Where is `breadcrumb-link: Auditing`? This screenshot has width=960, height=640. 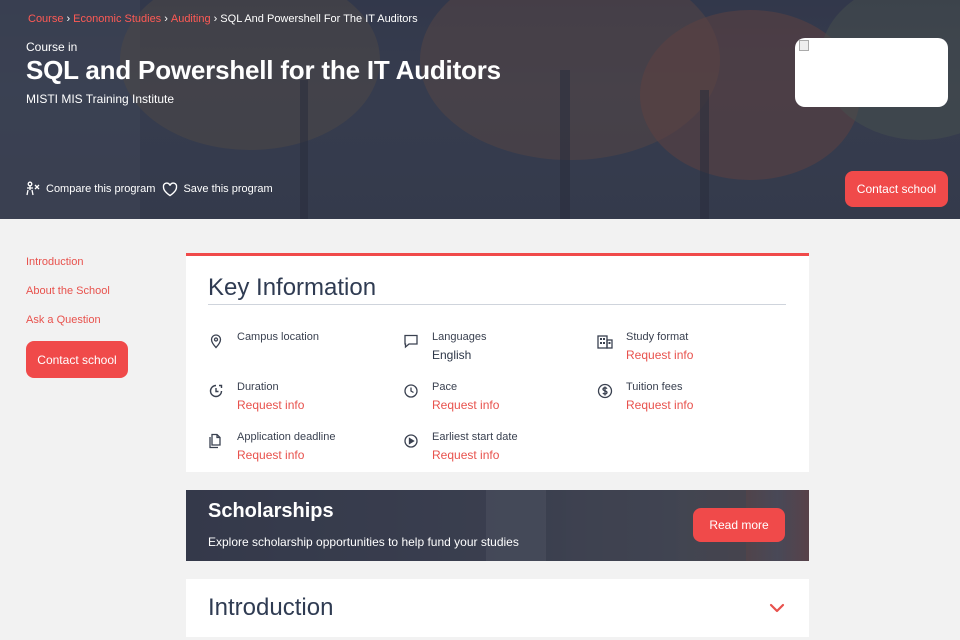
breadcrumb-link: Auditing is located at coordinates (191, 19).